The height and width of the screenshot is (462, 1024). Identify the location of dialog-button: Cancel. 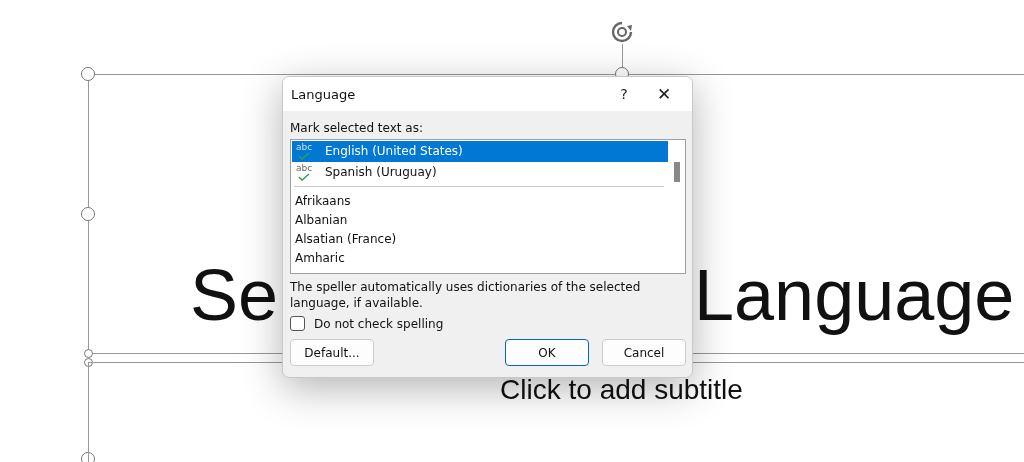
(644, 352).